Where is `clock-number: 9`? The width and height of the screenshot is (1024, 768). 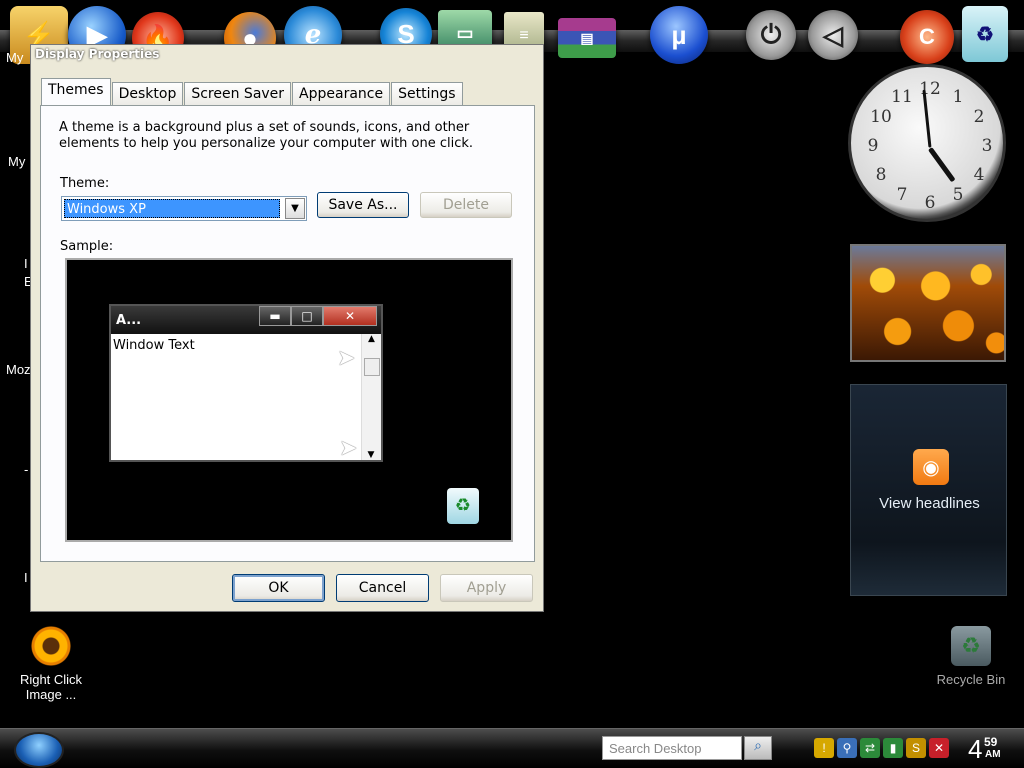
clock-number: 9 is located at coordinates (873, 146).